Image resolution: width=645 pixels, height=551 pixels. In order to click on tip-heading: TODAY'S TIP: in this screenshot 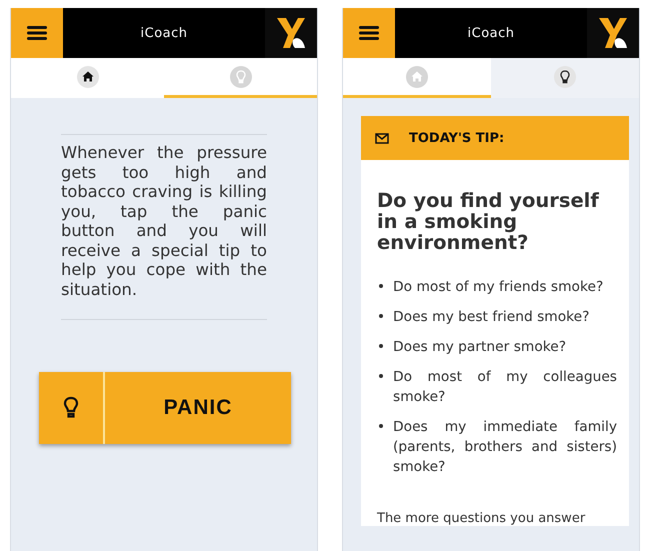, I will do `click(456, 138)`.